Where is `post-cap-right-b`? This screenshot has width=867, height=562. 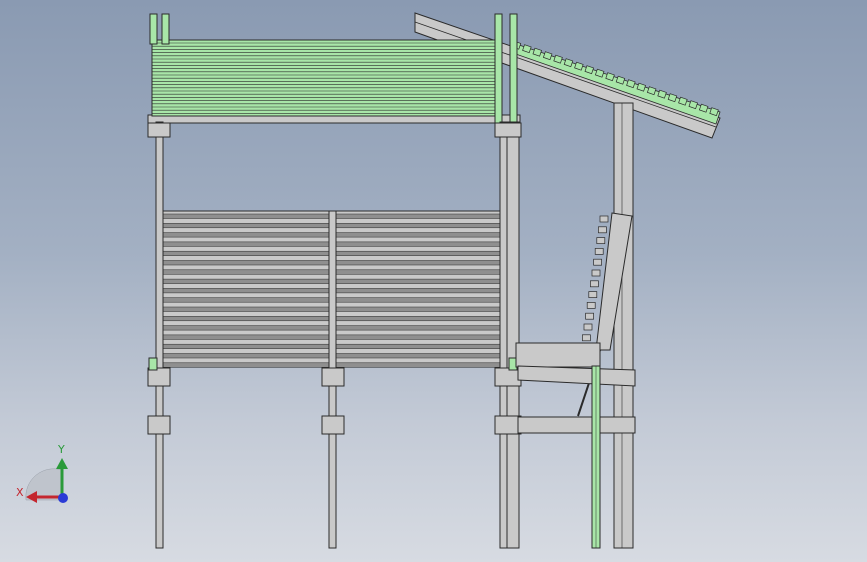 post-cap-right-b is located at coordinates (513, 74).